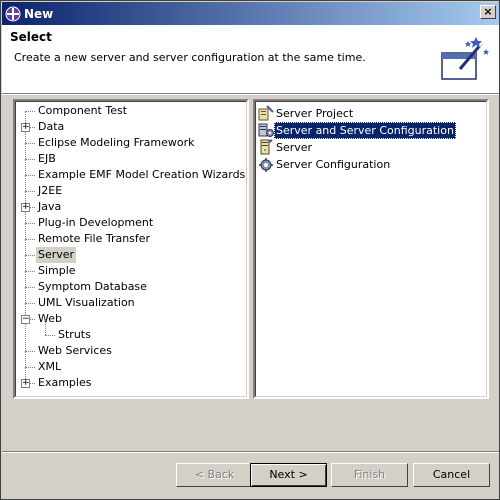 This screenshot has width=500, height=500. Describe the element at coordinates (86, 302) in the screenshot. I see `tree-item-label: UML Visualization` at that location.